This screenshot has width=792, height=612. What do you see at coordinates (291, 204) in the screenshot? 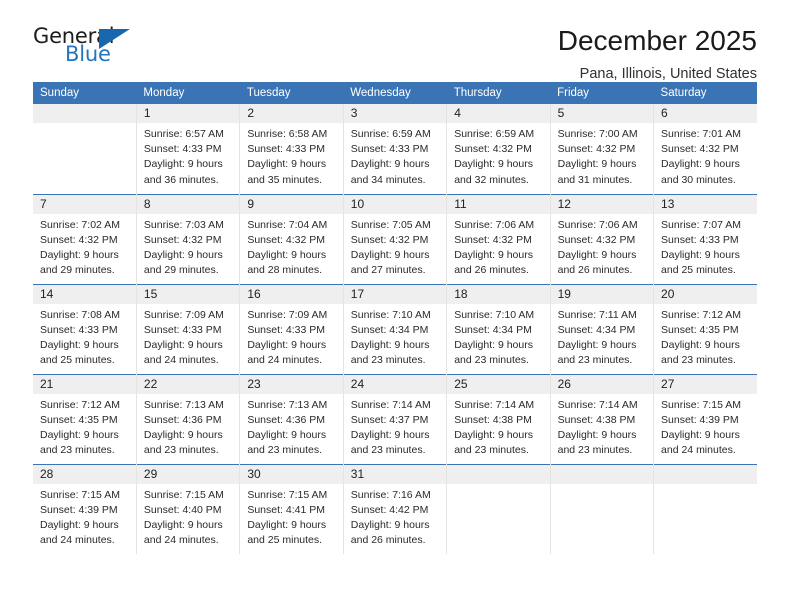
I see `day-number: 9` at bounding box center [291, 204].